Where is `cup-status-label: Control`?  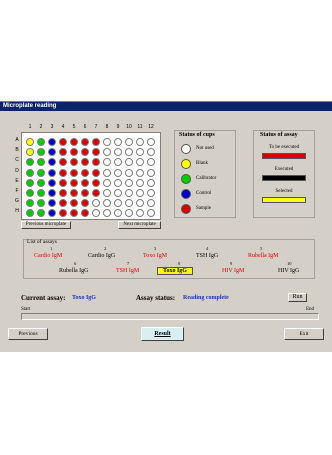 cup-status-label: Control is located at coordinates (204, 193).